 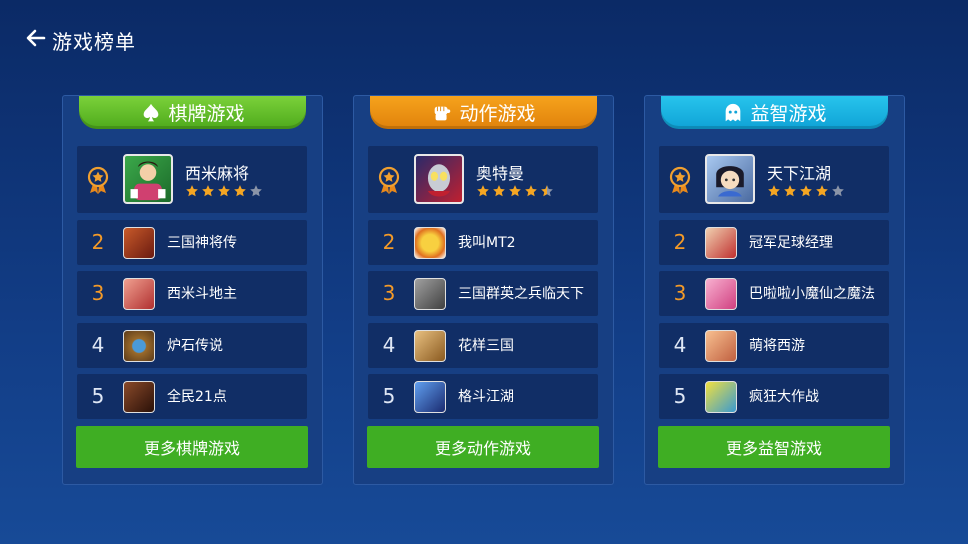 I want to click on game-name: 三国神将传, so click(x=202, y=243).